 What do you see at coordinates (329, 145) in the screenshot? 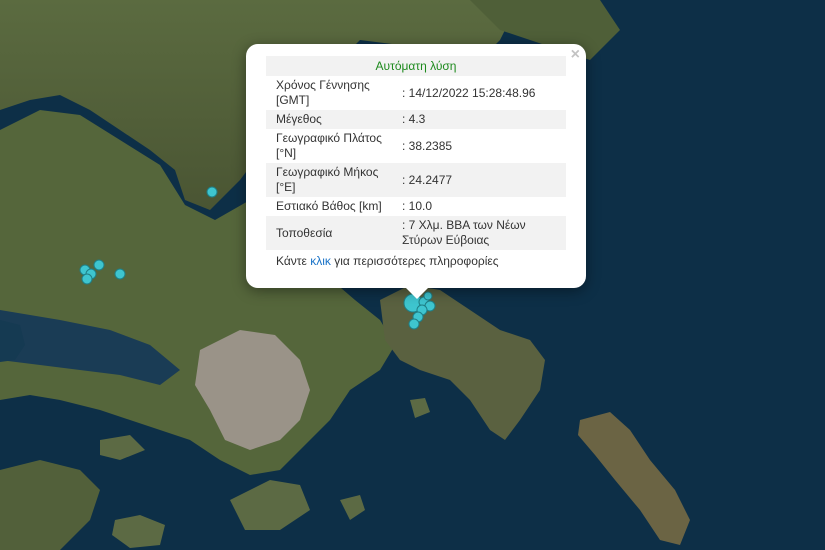
I see `row-label: Γεωγραφικό Πλάτος [°N]` at bounding box center [329, 145].